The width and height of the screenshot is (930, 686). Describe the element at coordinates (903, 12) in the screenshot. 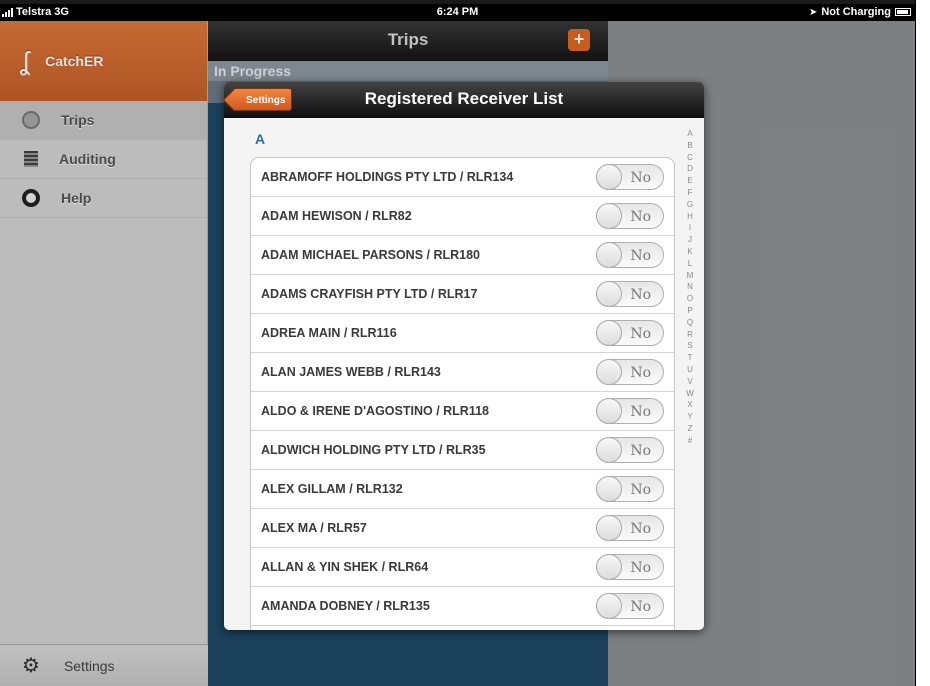

I see `battery-icon` at that location.